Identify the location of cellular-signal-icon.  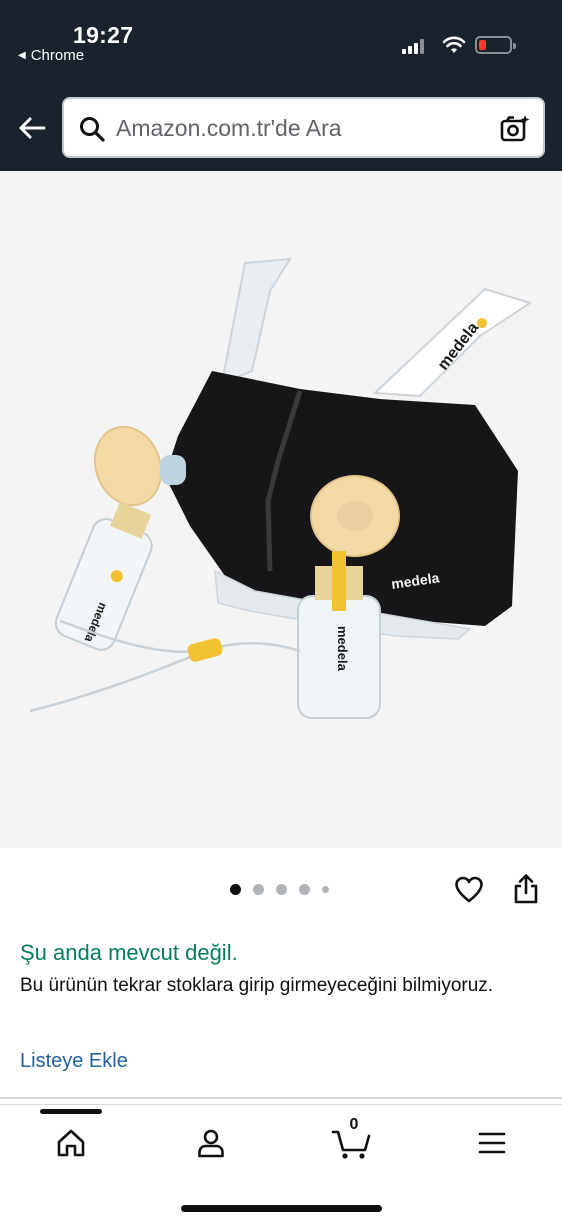
(413, 46).